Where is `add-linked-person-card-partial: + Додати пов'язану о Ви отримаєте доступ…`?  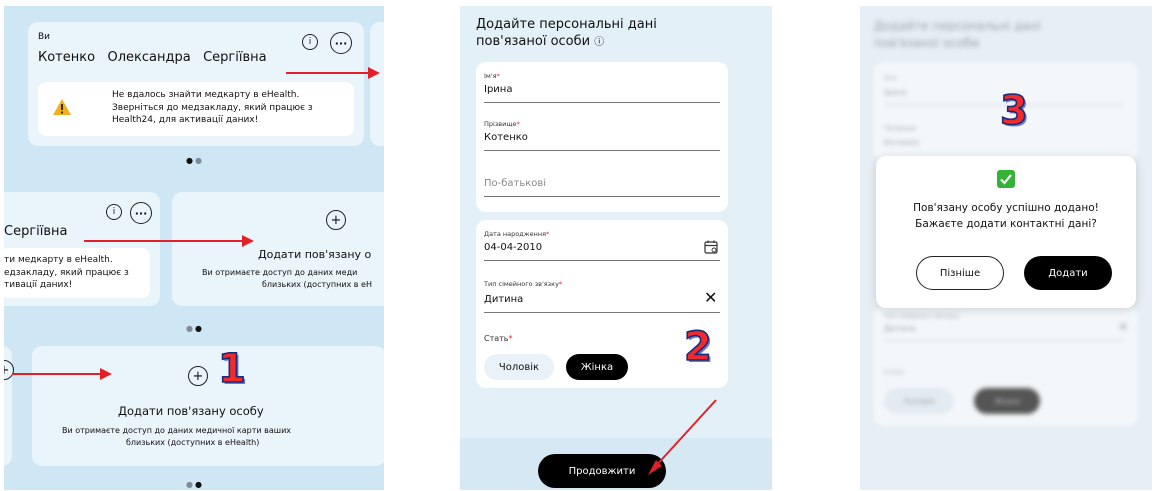 add-linked-person-card-partial: + Додати пов'язану о Ви отримаєте доступ… is located at coordinates (278, 249).